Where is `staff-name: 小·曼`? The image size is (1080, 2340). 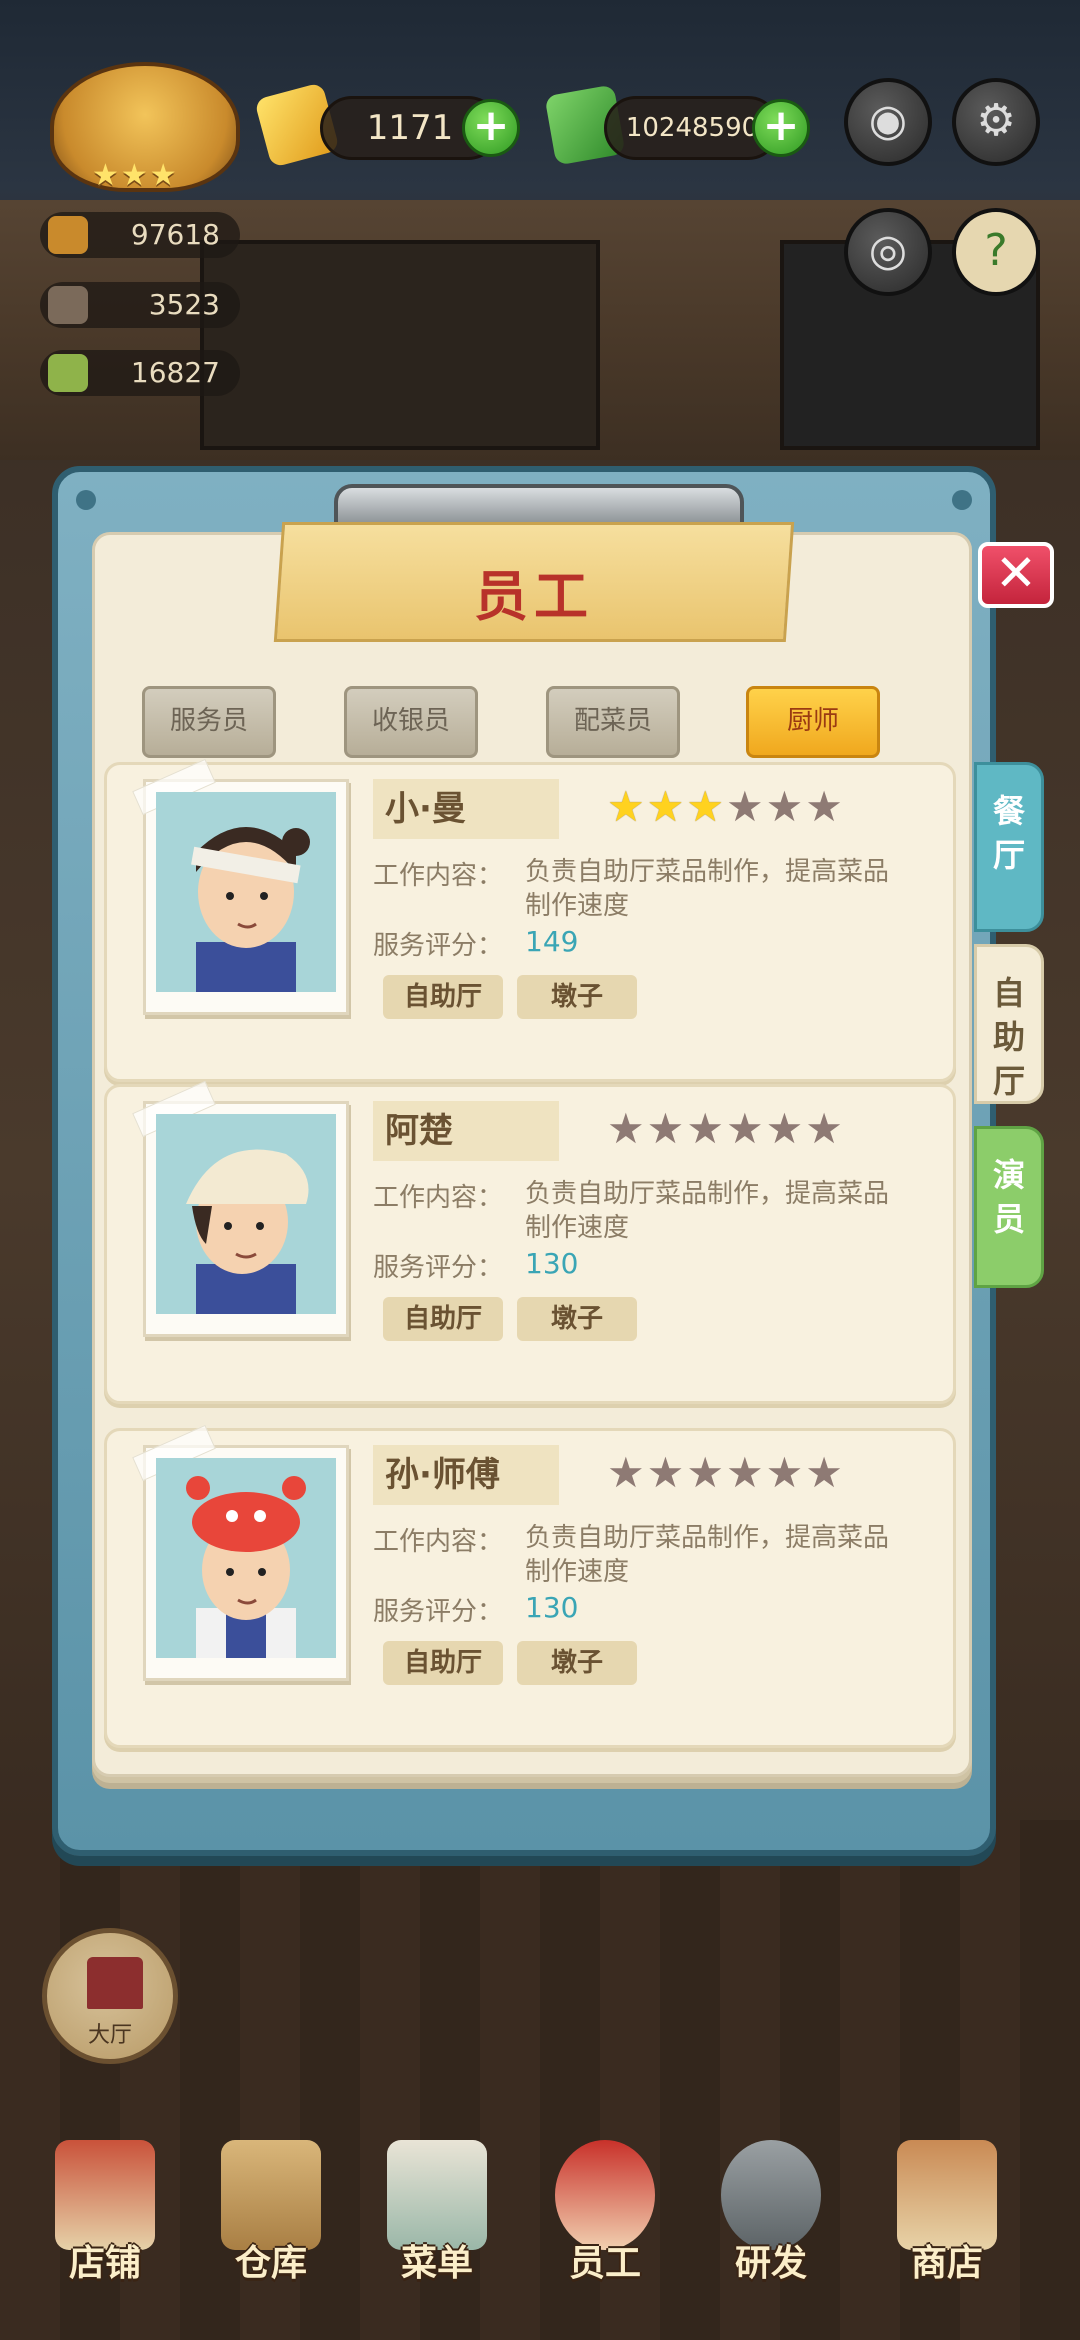 staff-name: 小·曼 is located at coordinates (466, 809).